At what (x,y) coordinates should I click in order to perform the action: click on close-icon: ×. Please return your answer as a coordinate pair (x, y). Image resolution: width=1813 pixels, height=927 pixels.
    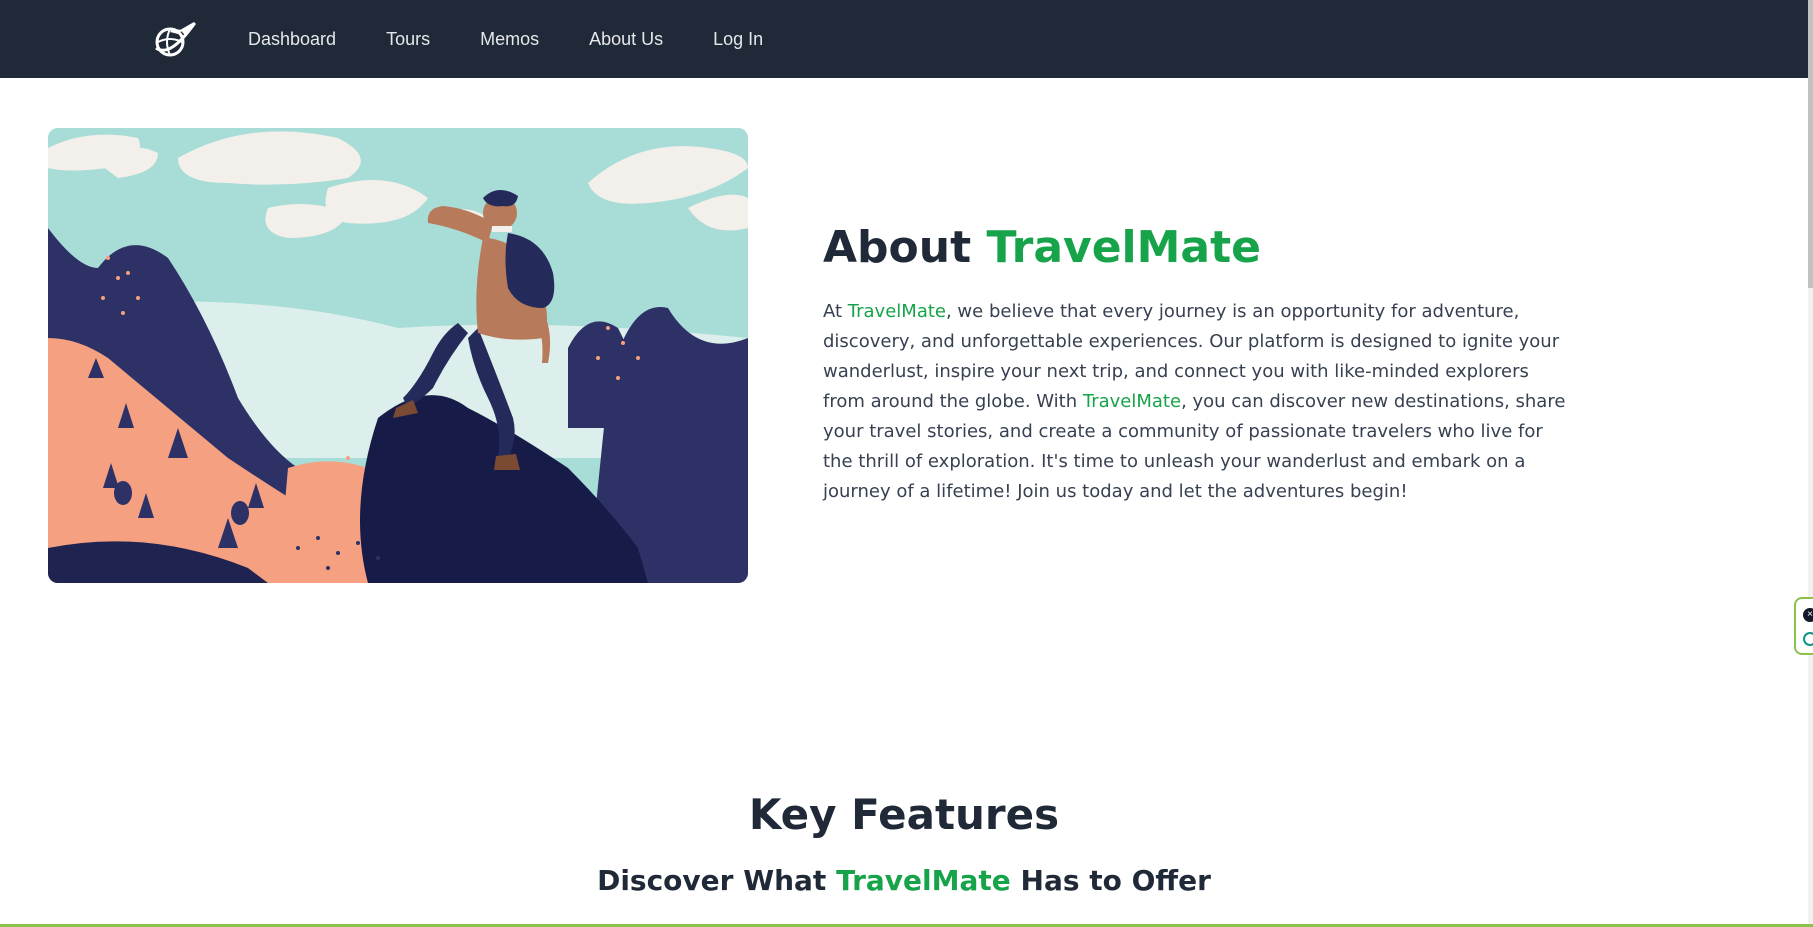
    Looking at the image, I should click on (1808, 615).